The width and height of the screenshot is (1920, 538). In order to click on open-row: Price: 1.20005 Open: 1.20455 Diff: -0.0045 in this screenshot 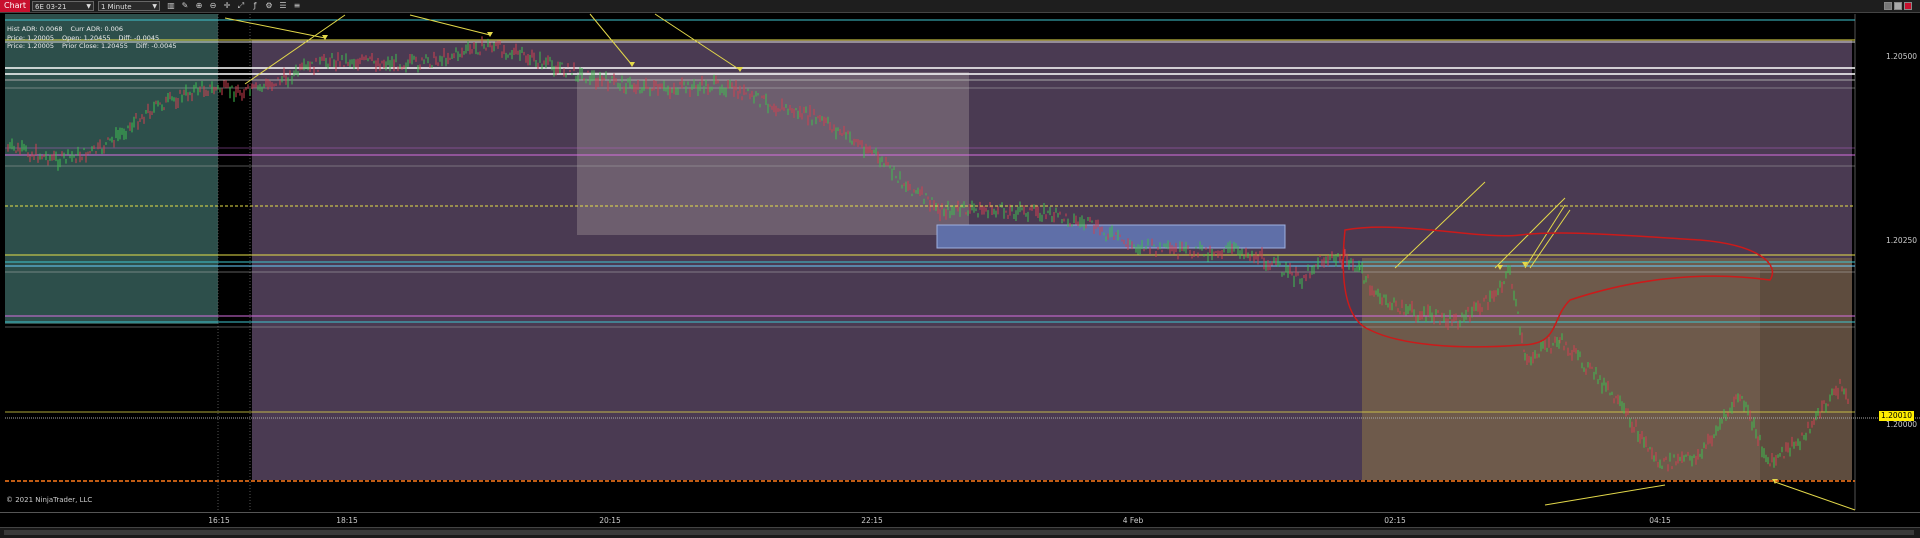, I will do `click(95, 38)`.